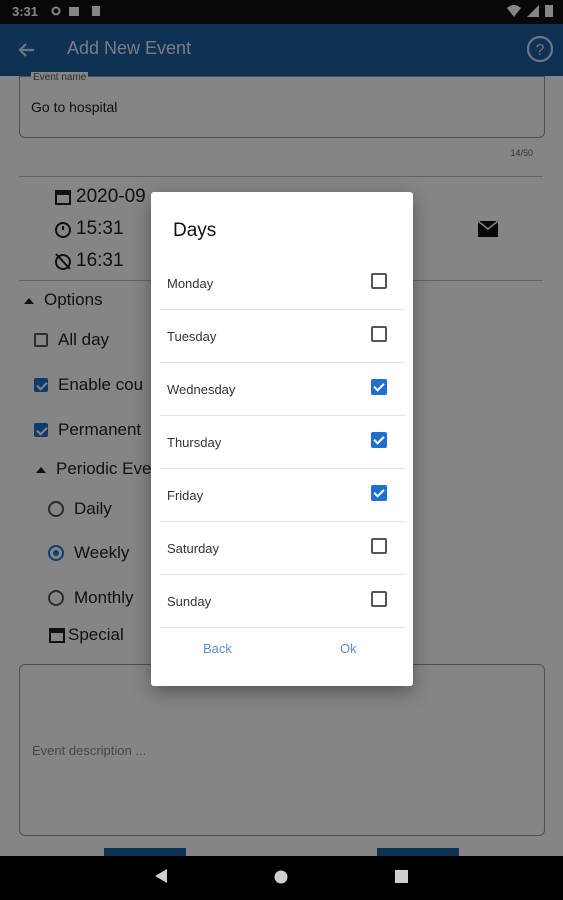 The width and height of the screenshot is (563, 900). I want to click on day-label: Friday, so click(185, 495).